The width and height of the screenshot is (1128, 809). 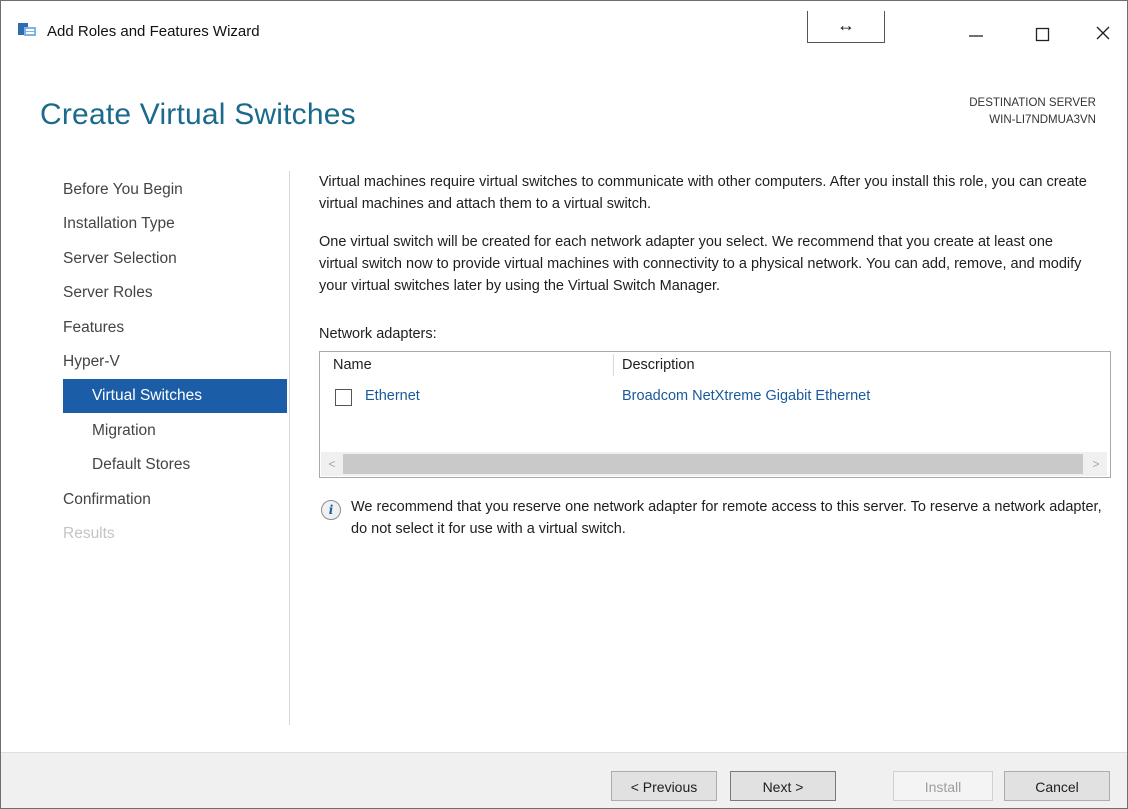 What do you see at coordinates (198, 114) in the screenshot?
I see `page-title: Create Virtual Switches` at bounding box center [198, 114].